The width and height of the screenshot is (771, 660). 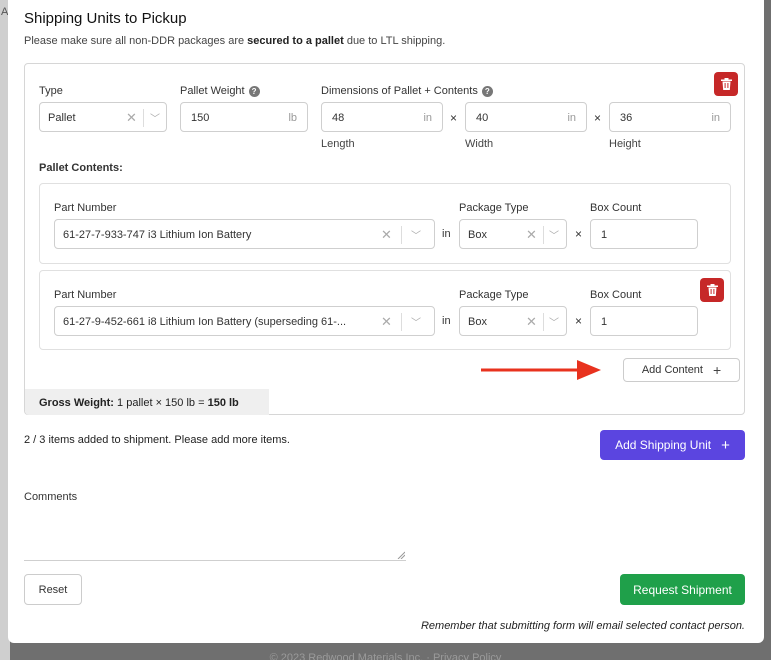 I want to click on delete-content-button, so click(x=712, y=290).